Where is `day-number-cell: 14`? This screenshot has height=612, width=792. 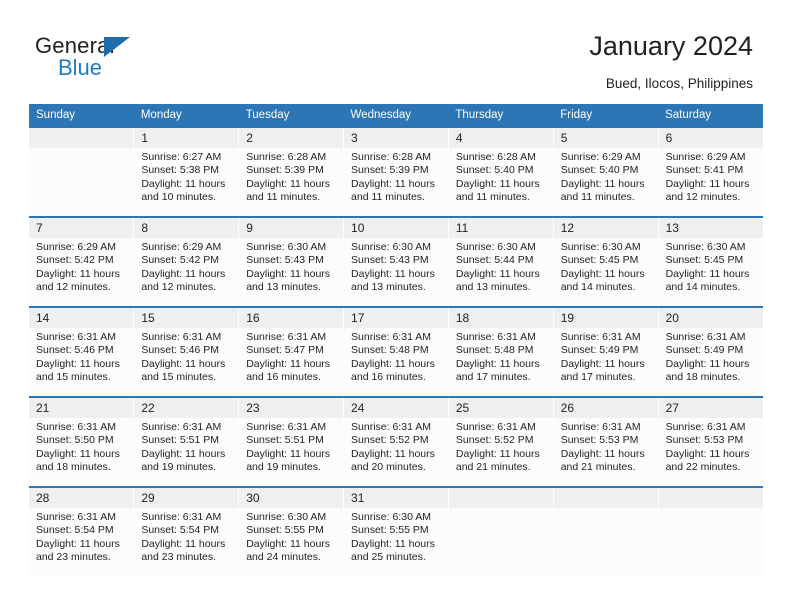 day-number-cell: 14 is located at coordinates (82, 318).